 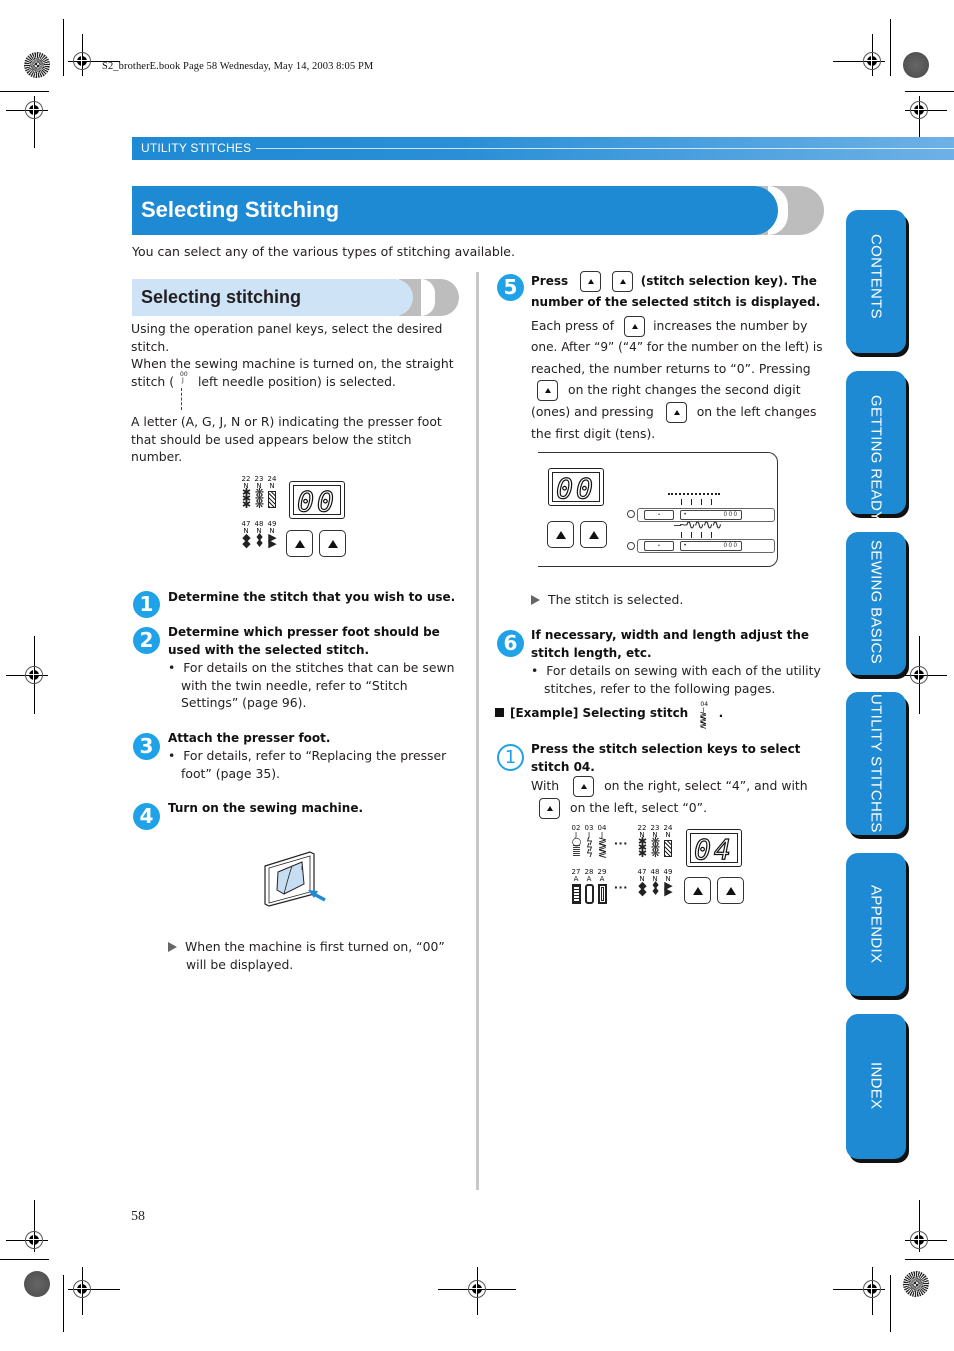 What do you see at coordinates (499, 712) in the screenshot?
I see `square-bullet-icon` at bounding box center [499, 712].